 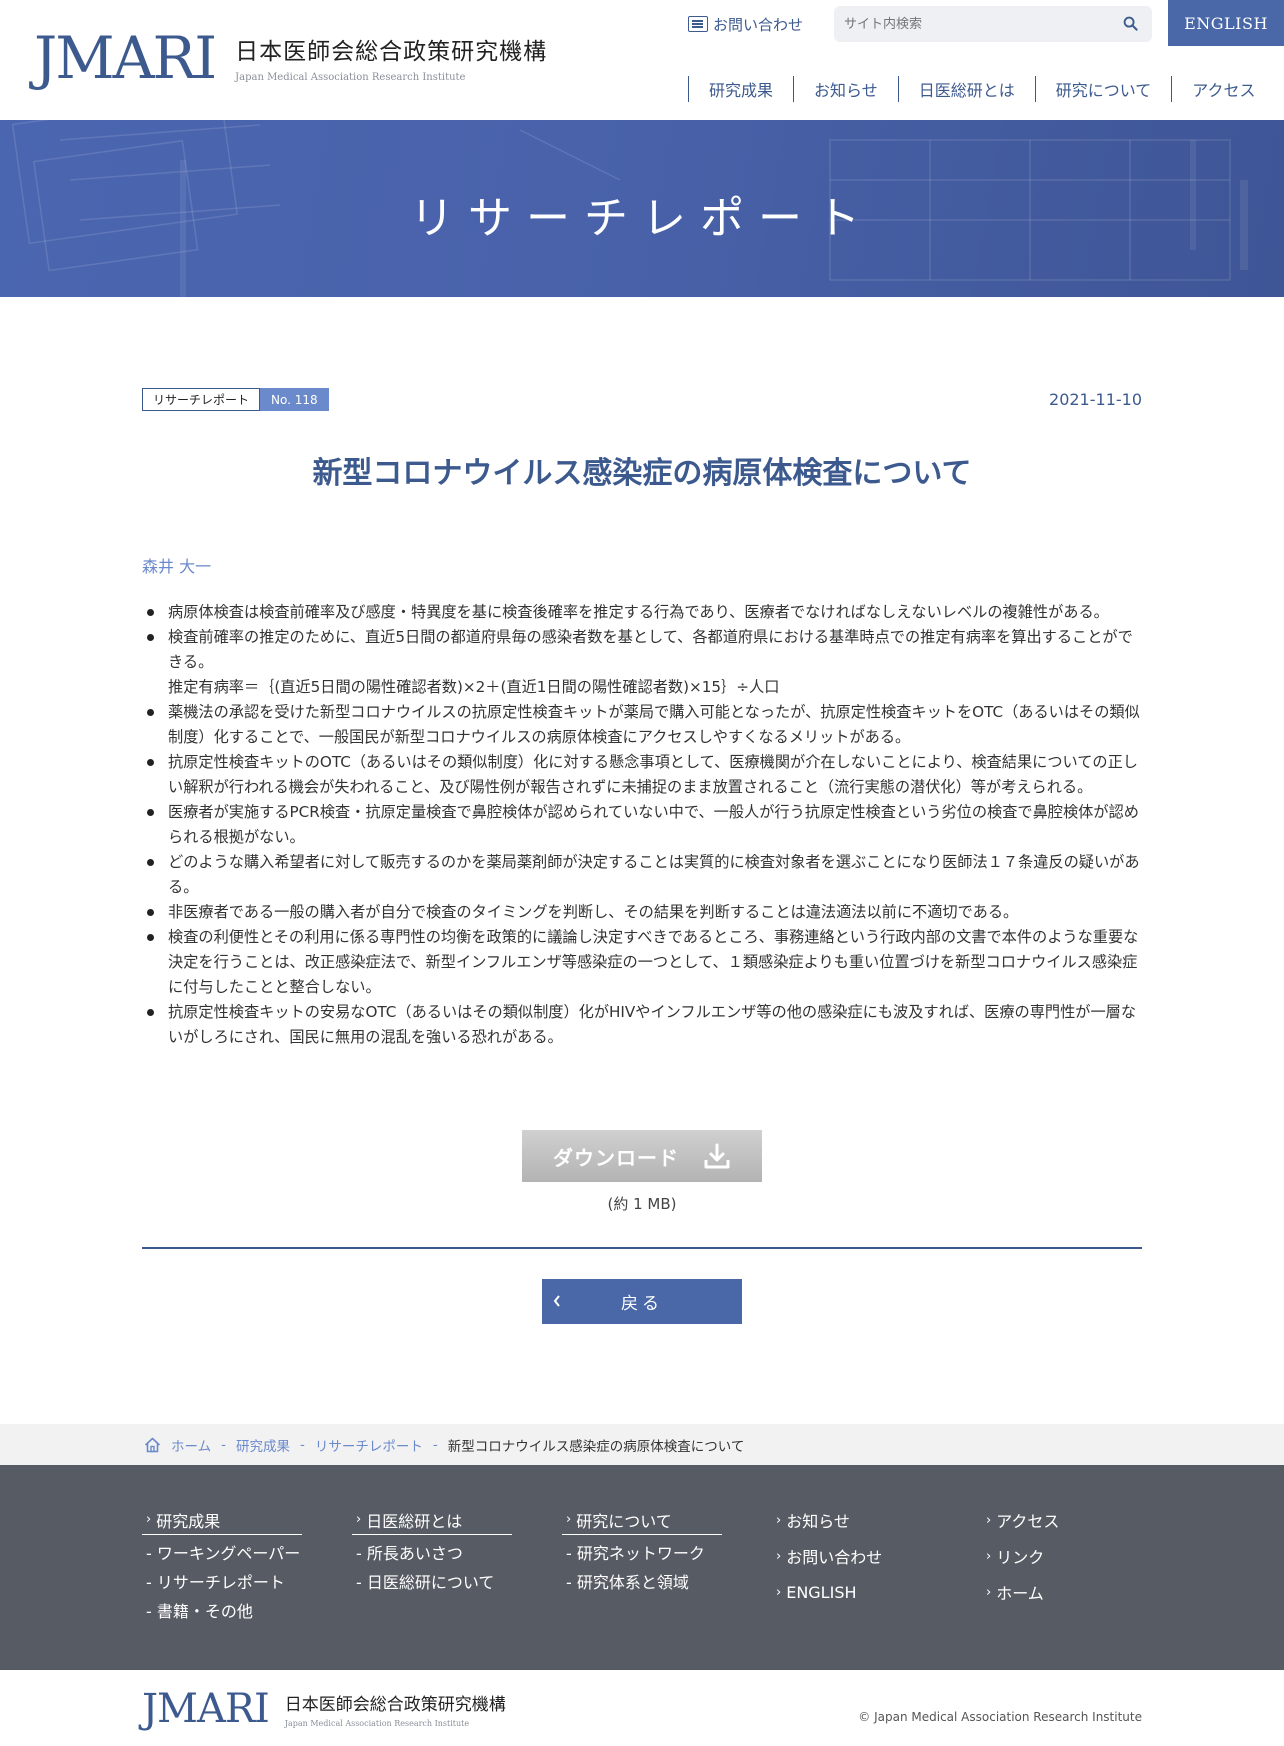 I want to click on site-search, so click(x=993, y=24).